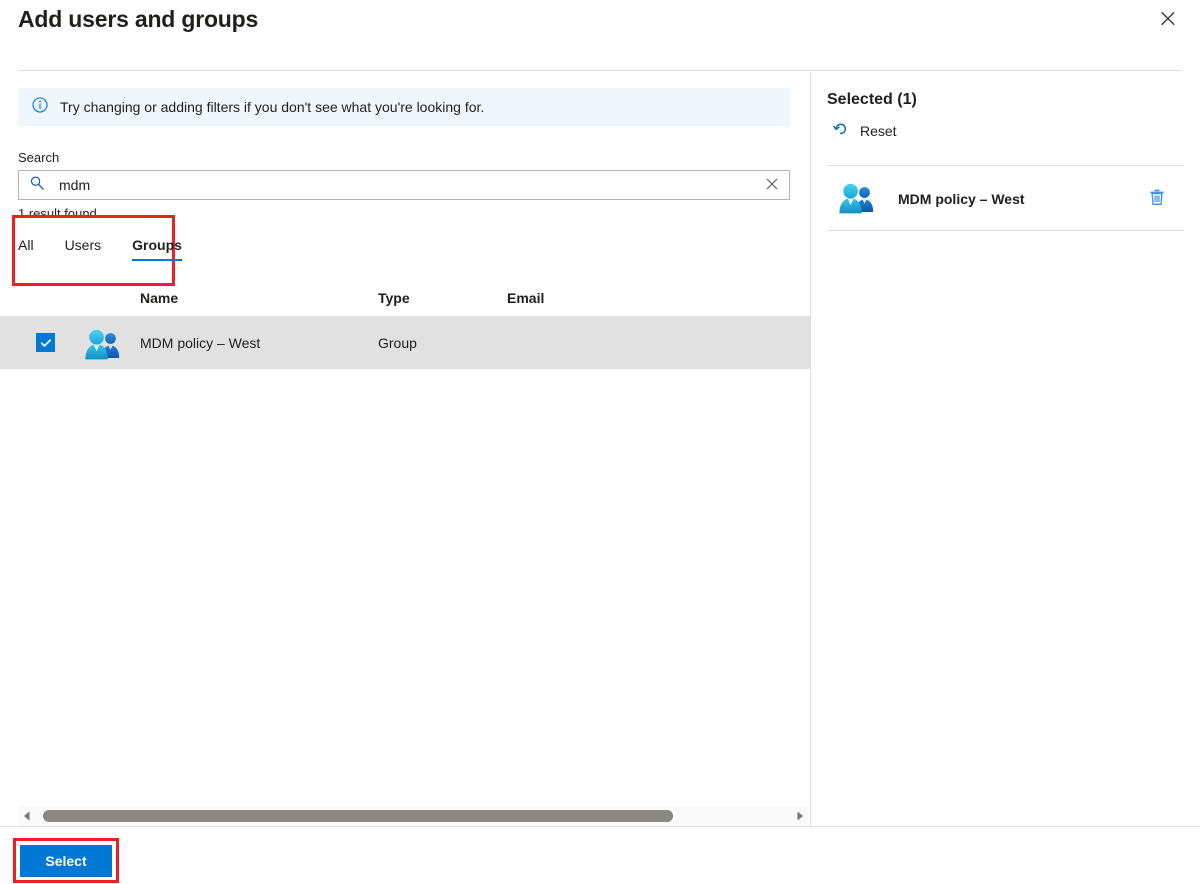  What do you see at coordinates (83, 248) in the screenshot?
I see `tab-users: Users` at bounding box center [83, 248].